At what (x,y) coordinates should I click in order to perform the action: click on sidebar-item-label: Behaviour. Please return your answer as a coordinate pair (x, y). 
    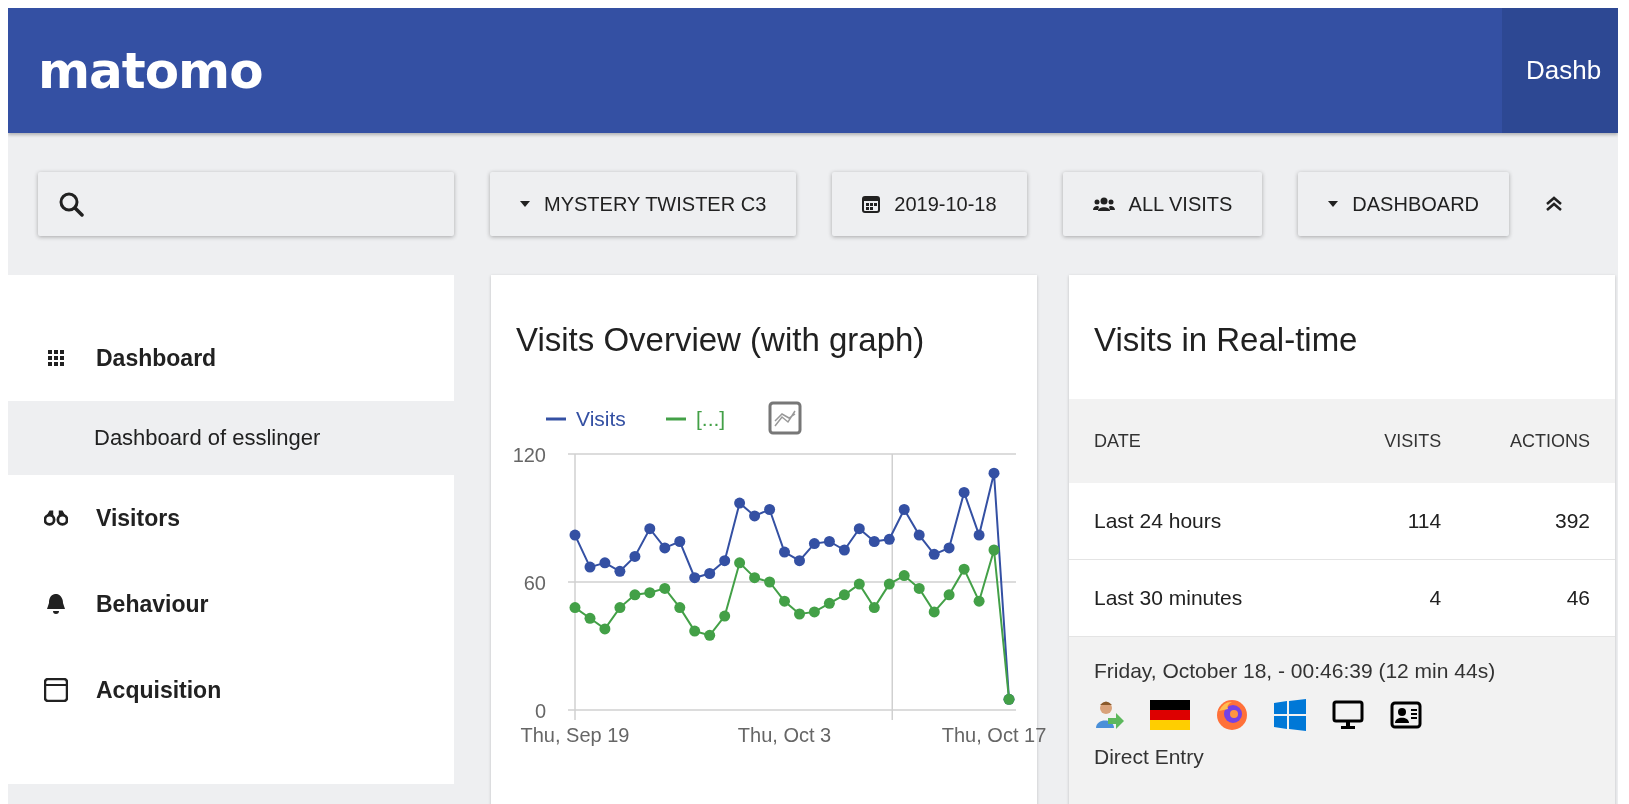
    Looking at the image, I should click on (152, 604).